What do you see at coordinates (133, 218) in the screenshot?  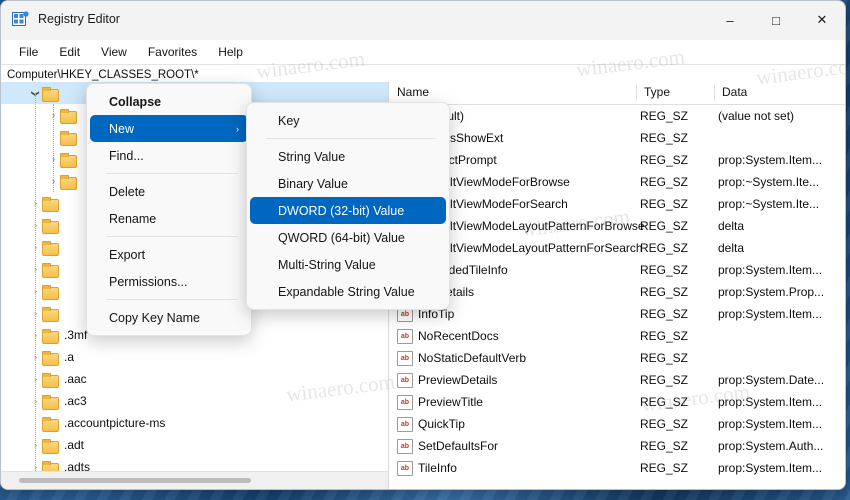 I see `context-menu-item-label: Rename` at bounding box center [133, 218].